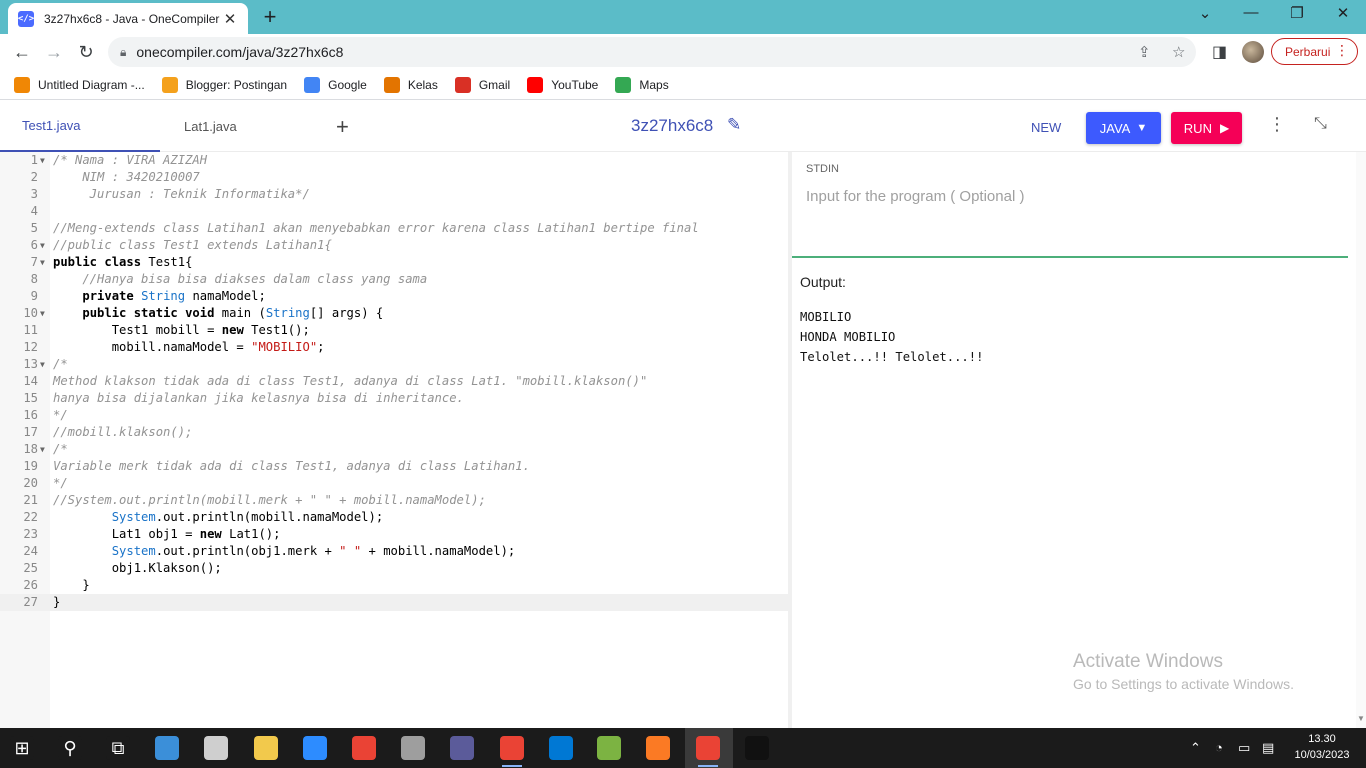 Image resolution: width=1366 pixels, height=768 pixels. I want to click on taskbar-photos-icon, so click(757, 748).